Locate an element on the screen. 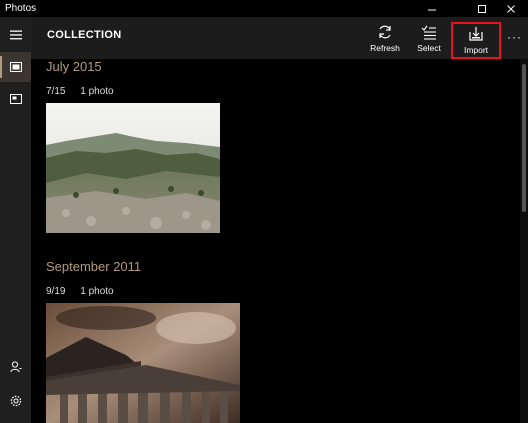 This screenshot has height=423, width=528. hamburger-icon is located at coordinates (15, 35).